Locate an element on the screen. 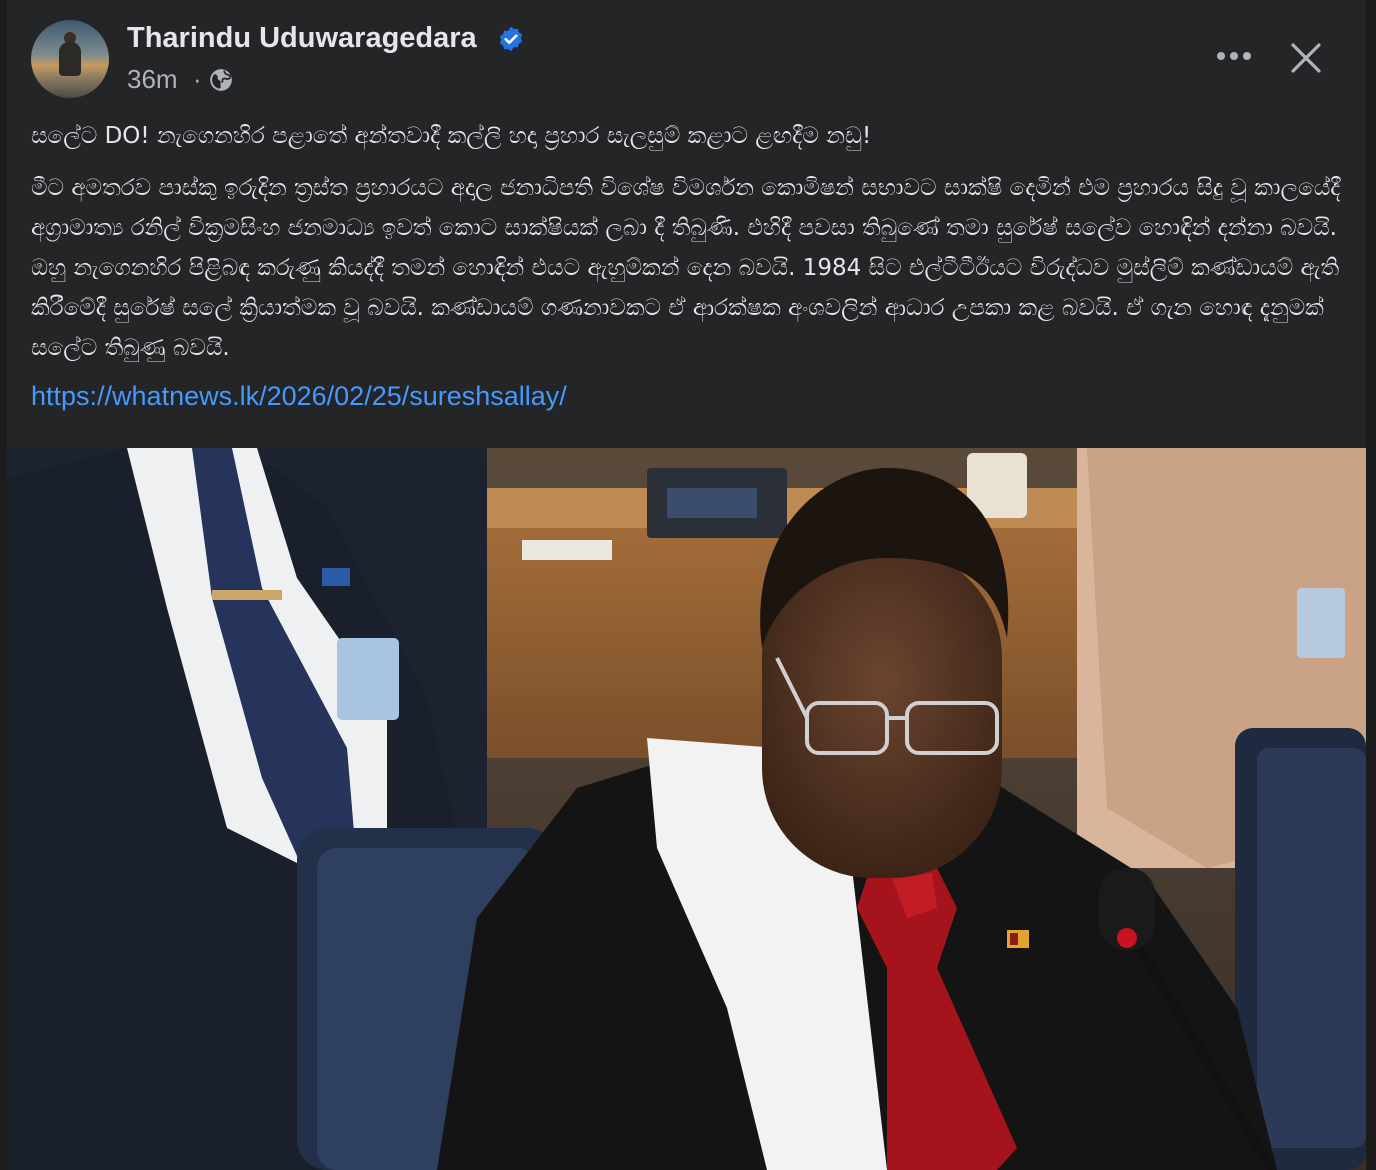  avatar-figure-body is located at coordinates (70, 59).